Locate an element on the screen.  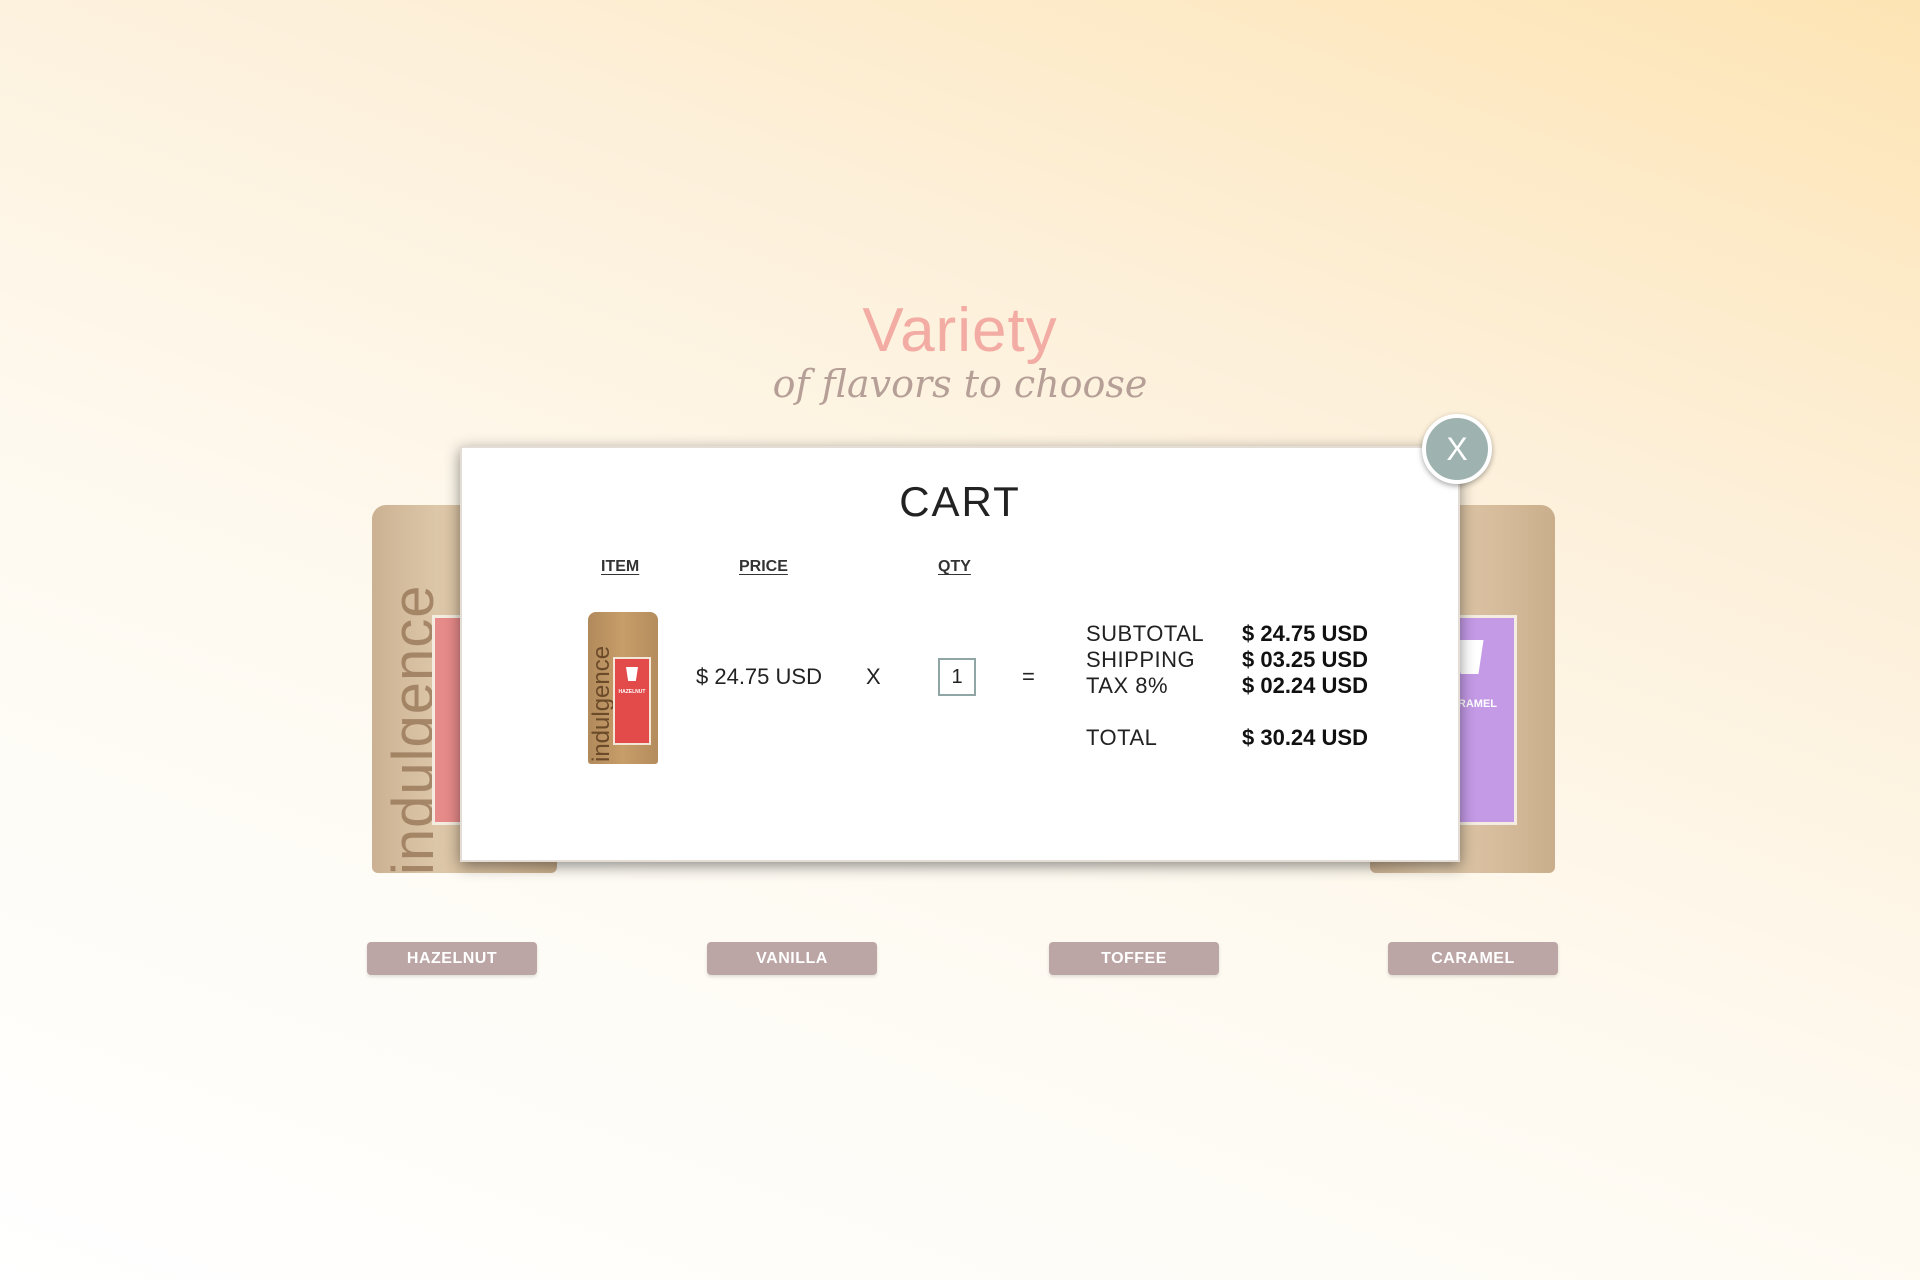
subtotal-value: $ 24.75 USD is located at coordinates (1305, 633).